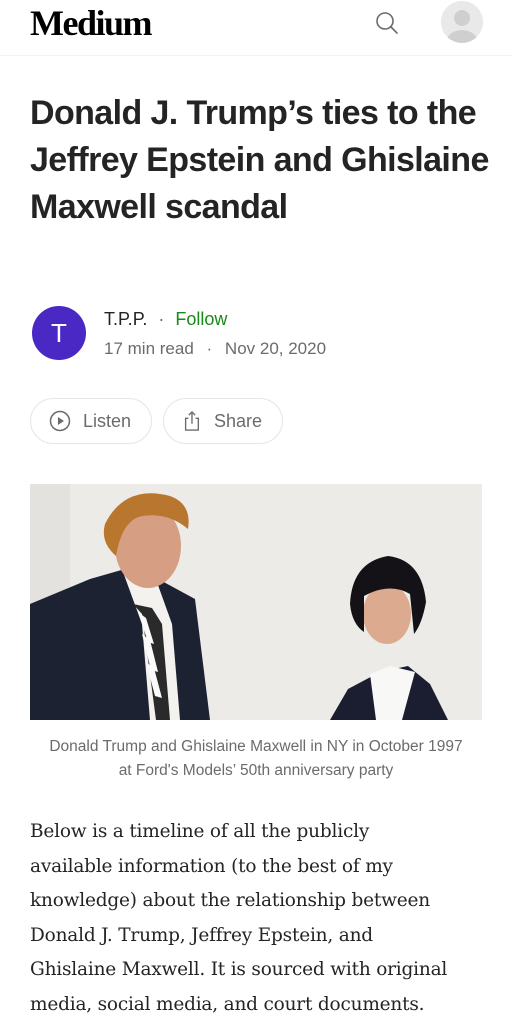  I want to click on author-line: T.P.P. · Follow, so click(165, 319).